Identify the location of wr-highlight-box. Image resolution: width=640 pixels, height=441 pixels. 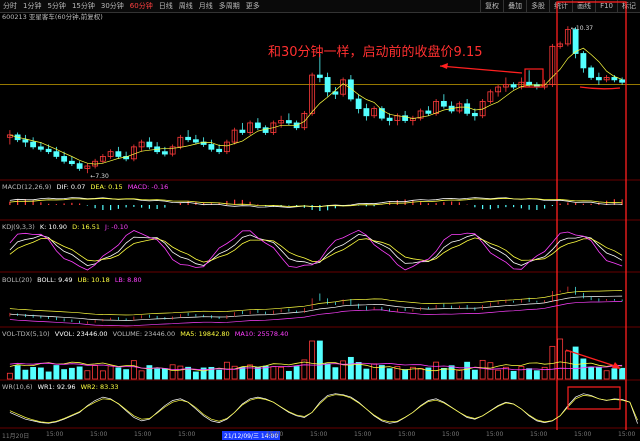
(594, 398).